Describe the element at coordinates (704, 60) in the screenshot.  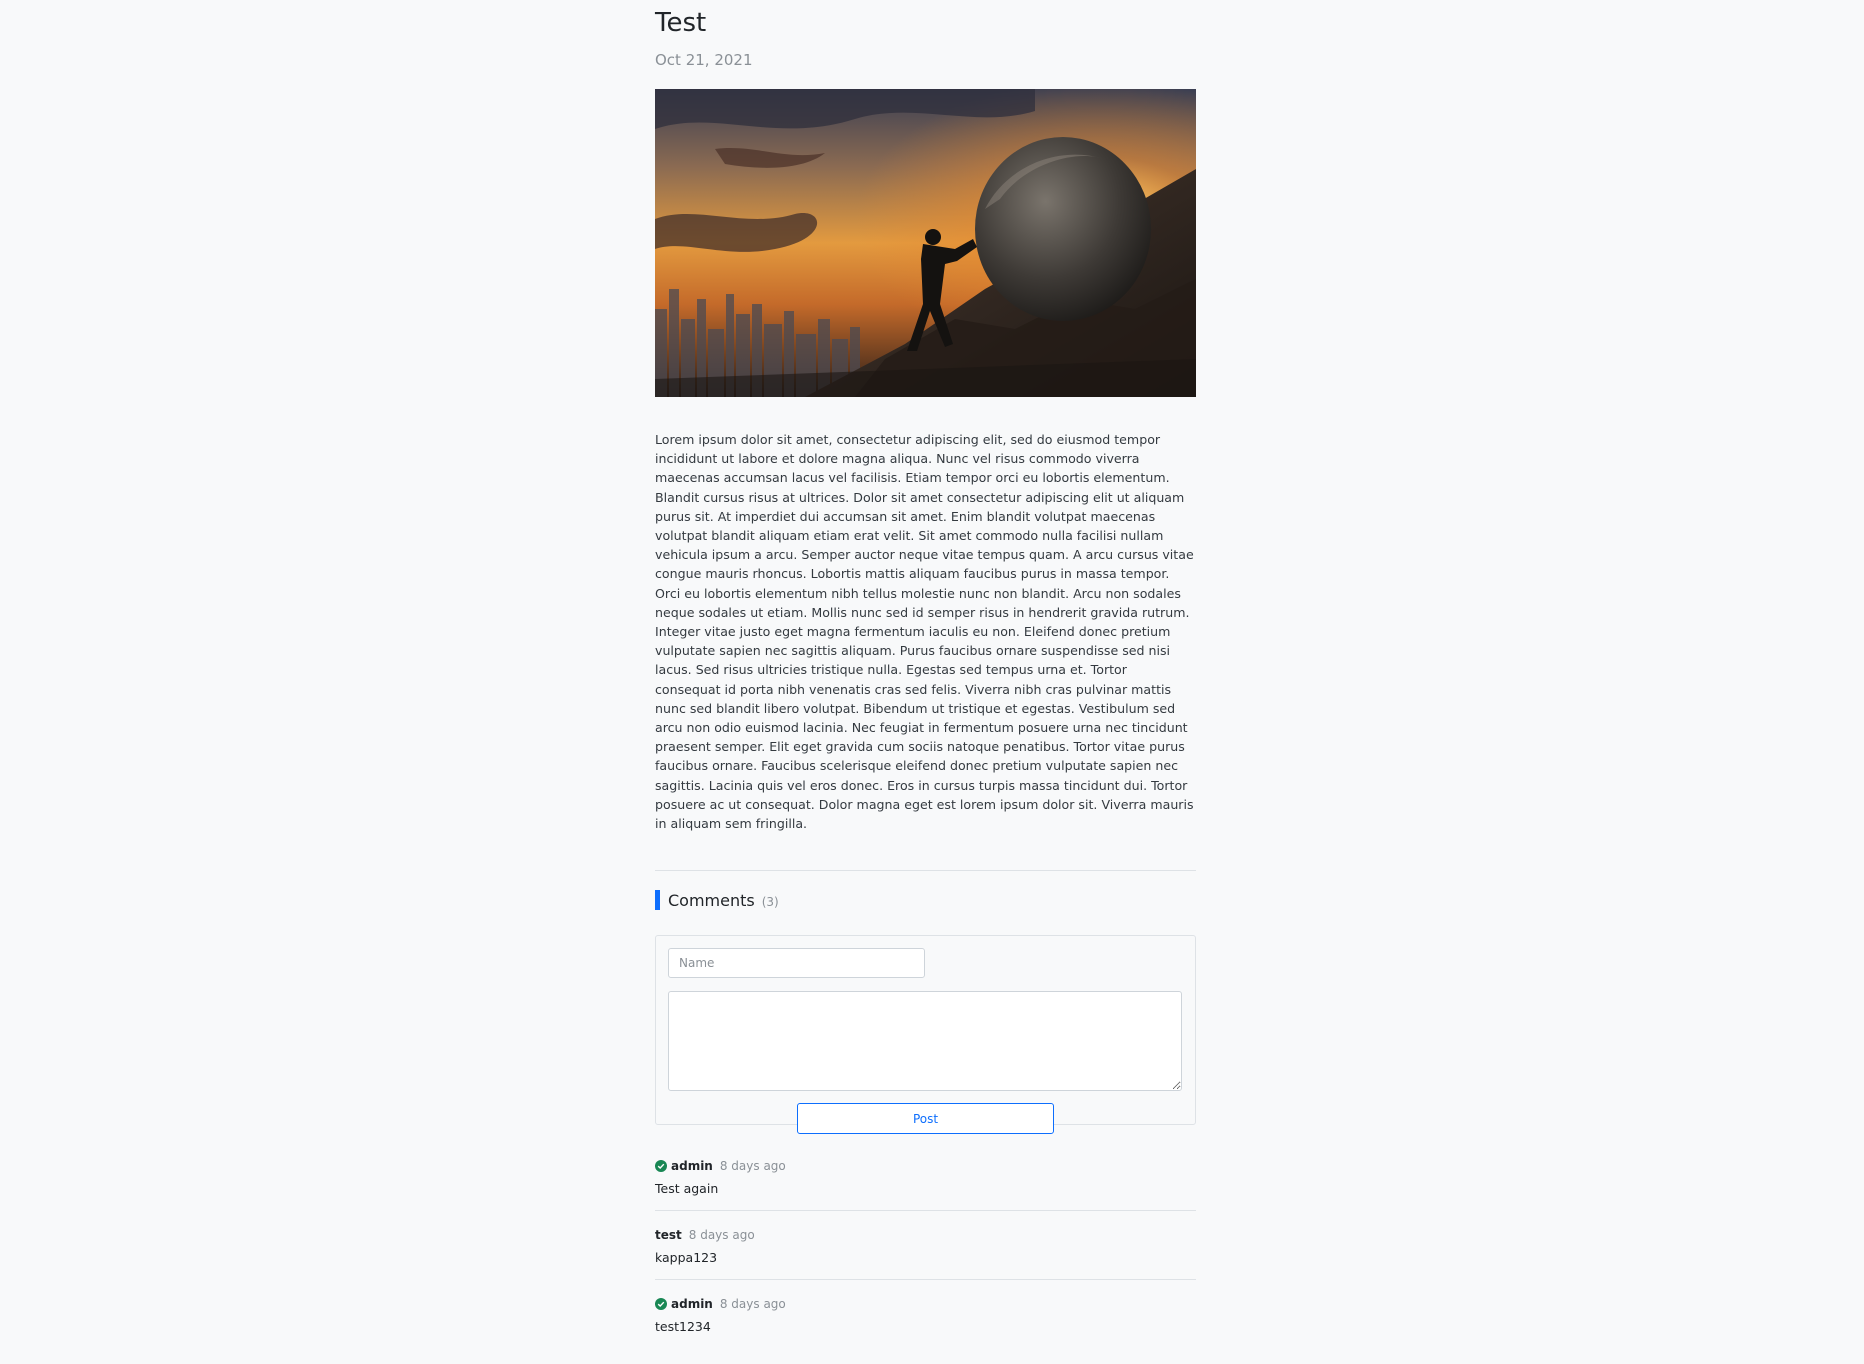
I see `post-date: Oct 21, 2021` at that location.